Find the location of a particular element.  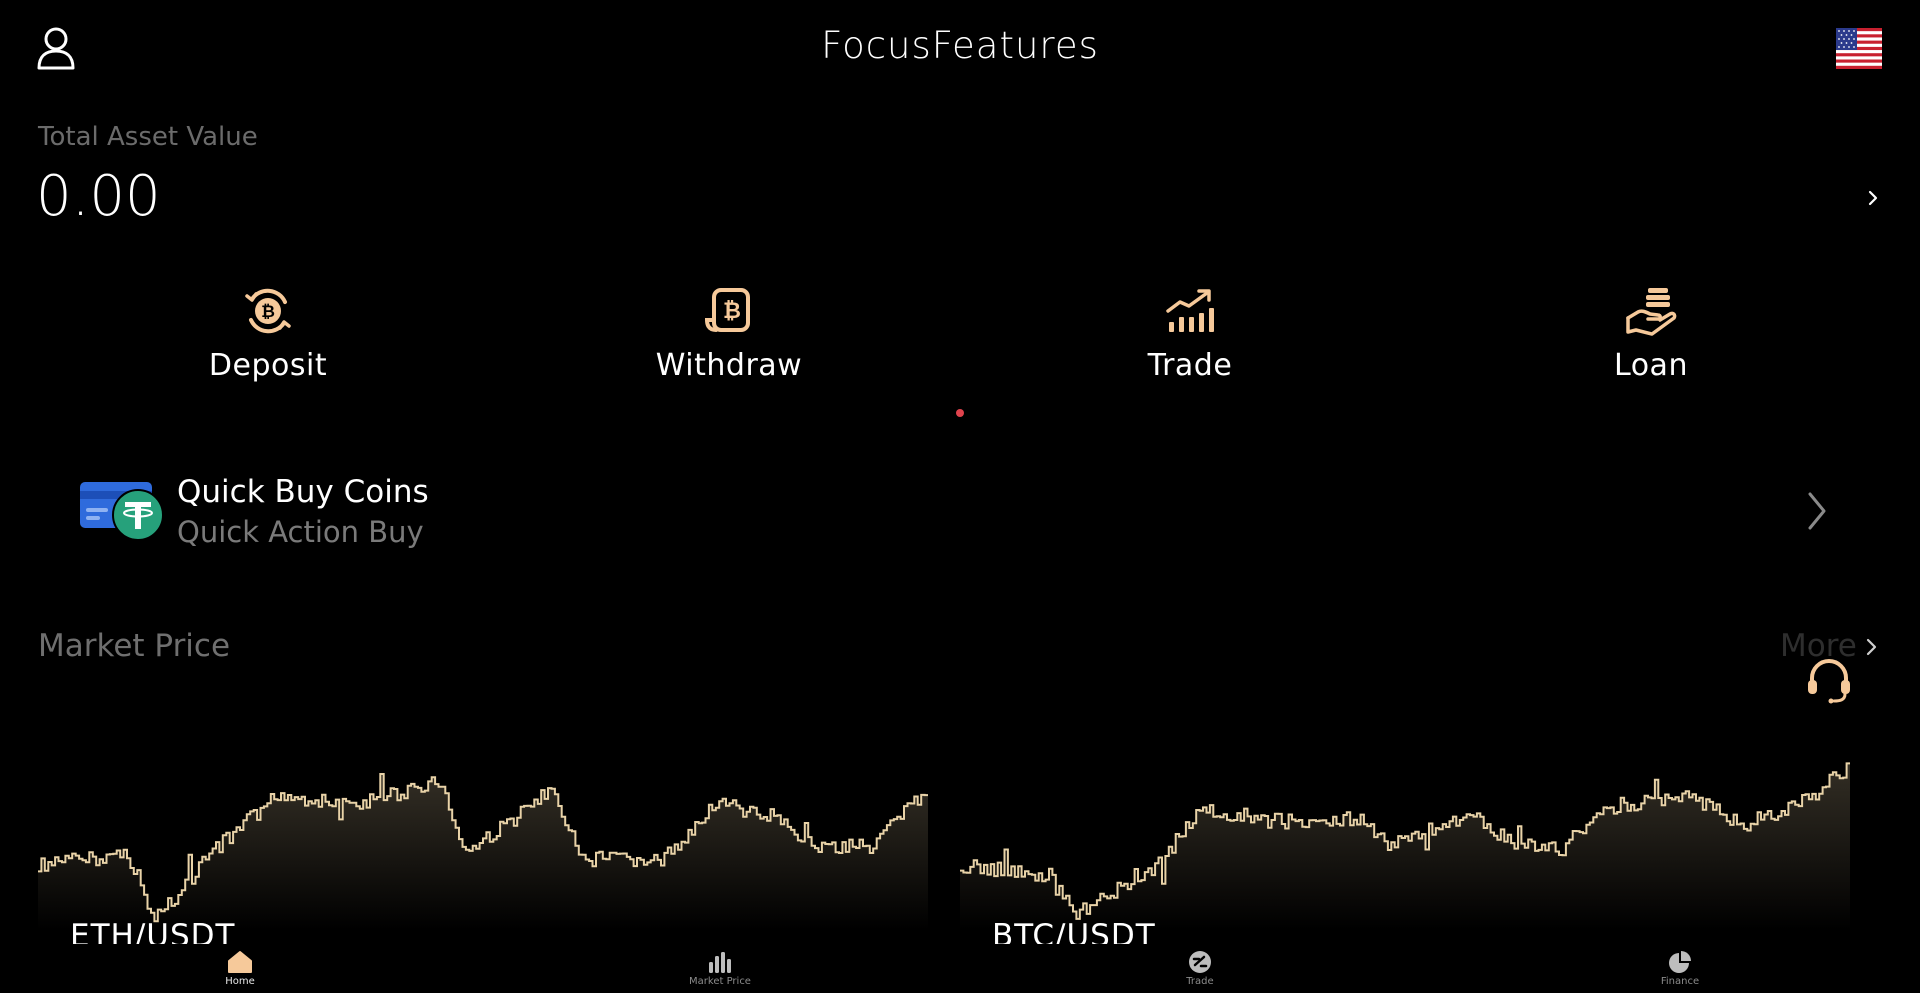

withdraw-label: Withdraw is located at coordinates (729, 365).